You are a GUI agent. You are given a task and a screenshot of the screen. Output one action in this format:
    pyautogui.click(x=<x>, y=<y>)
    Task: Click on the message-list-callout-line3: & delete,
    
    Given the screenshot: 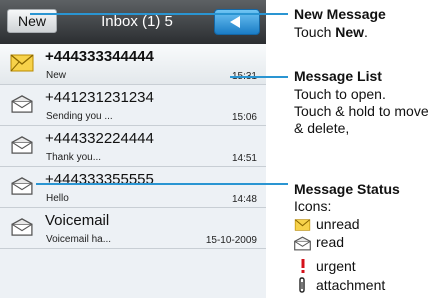 What is the action you would take?
    pyautogui.click(x=322, y=128)
    